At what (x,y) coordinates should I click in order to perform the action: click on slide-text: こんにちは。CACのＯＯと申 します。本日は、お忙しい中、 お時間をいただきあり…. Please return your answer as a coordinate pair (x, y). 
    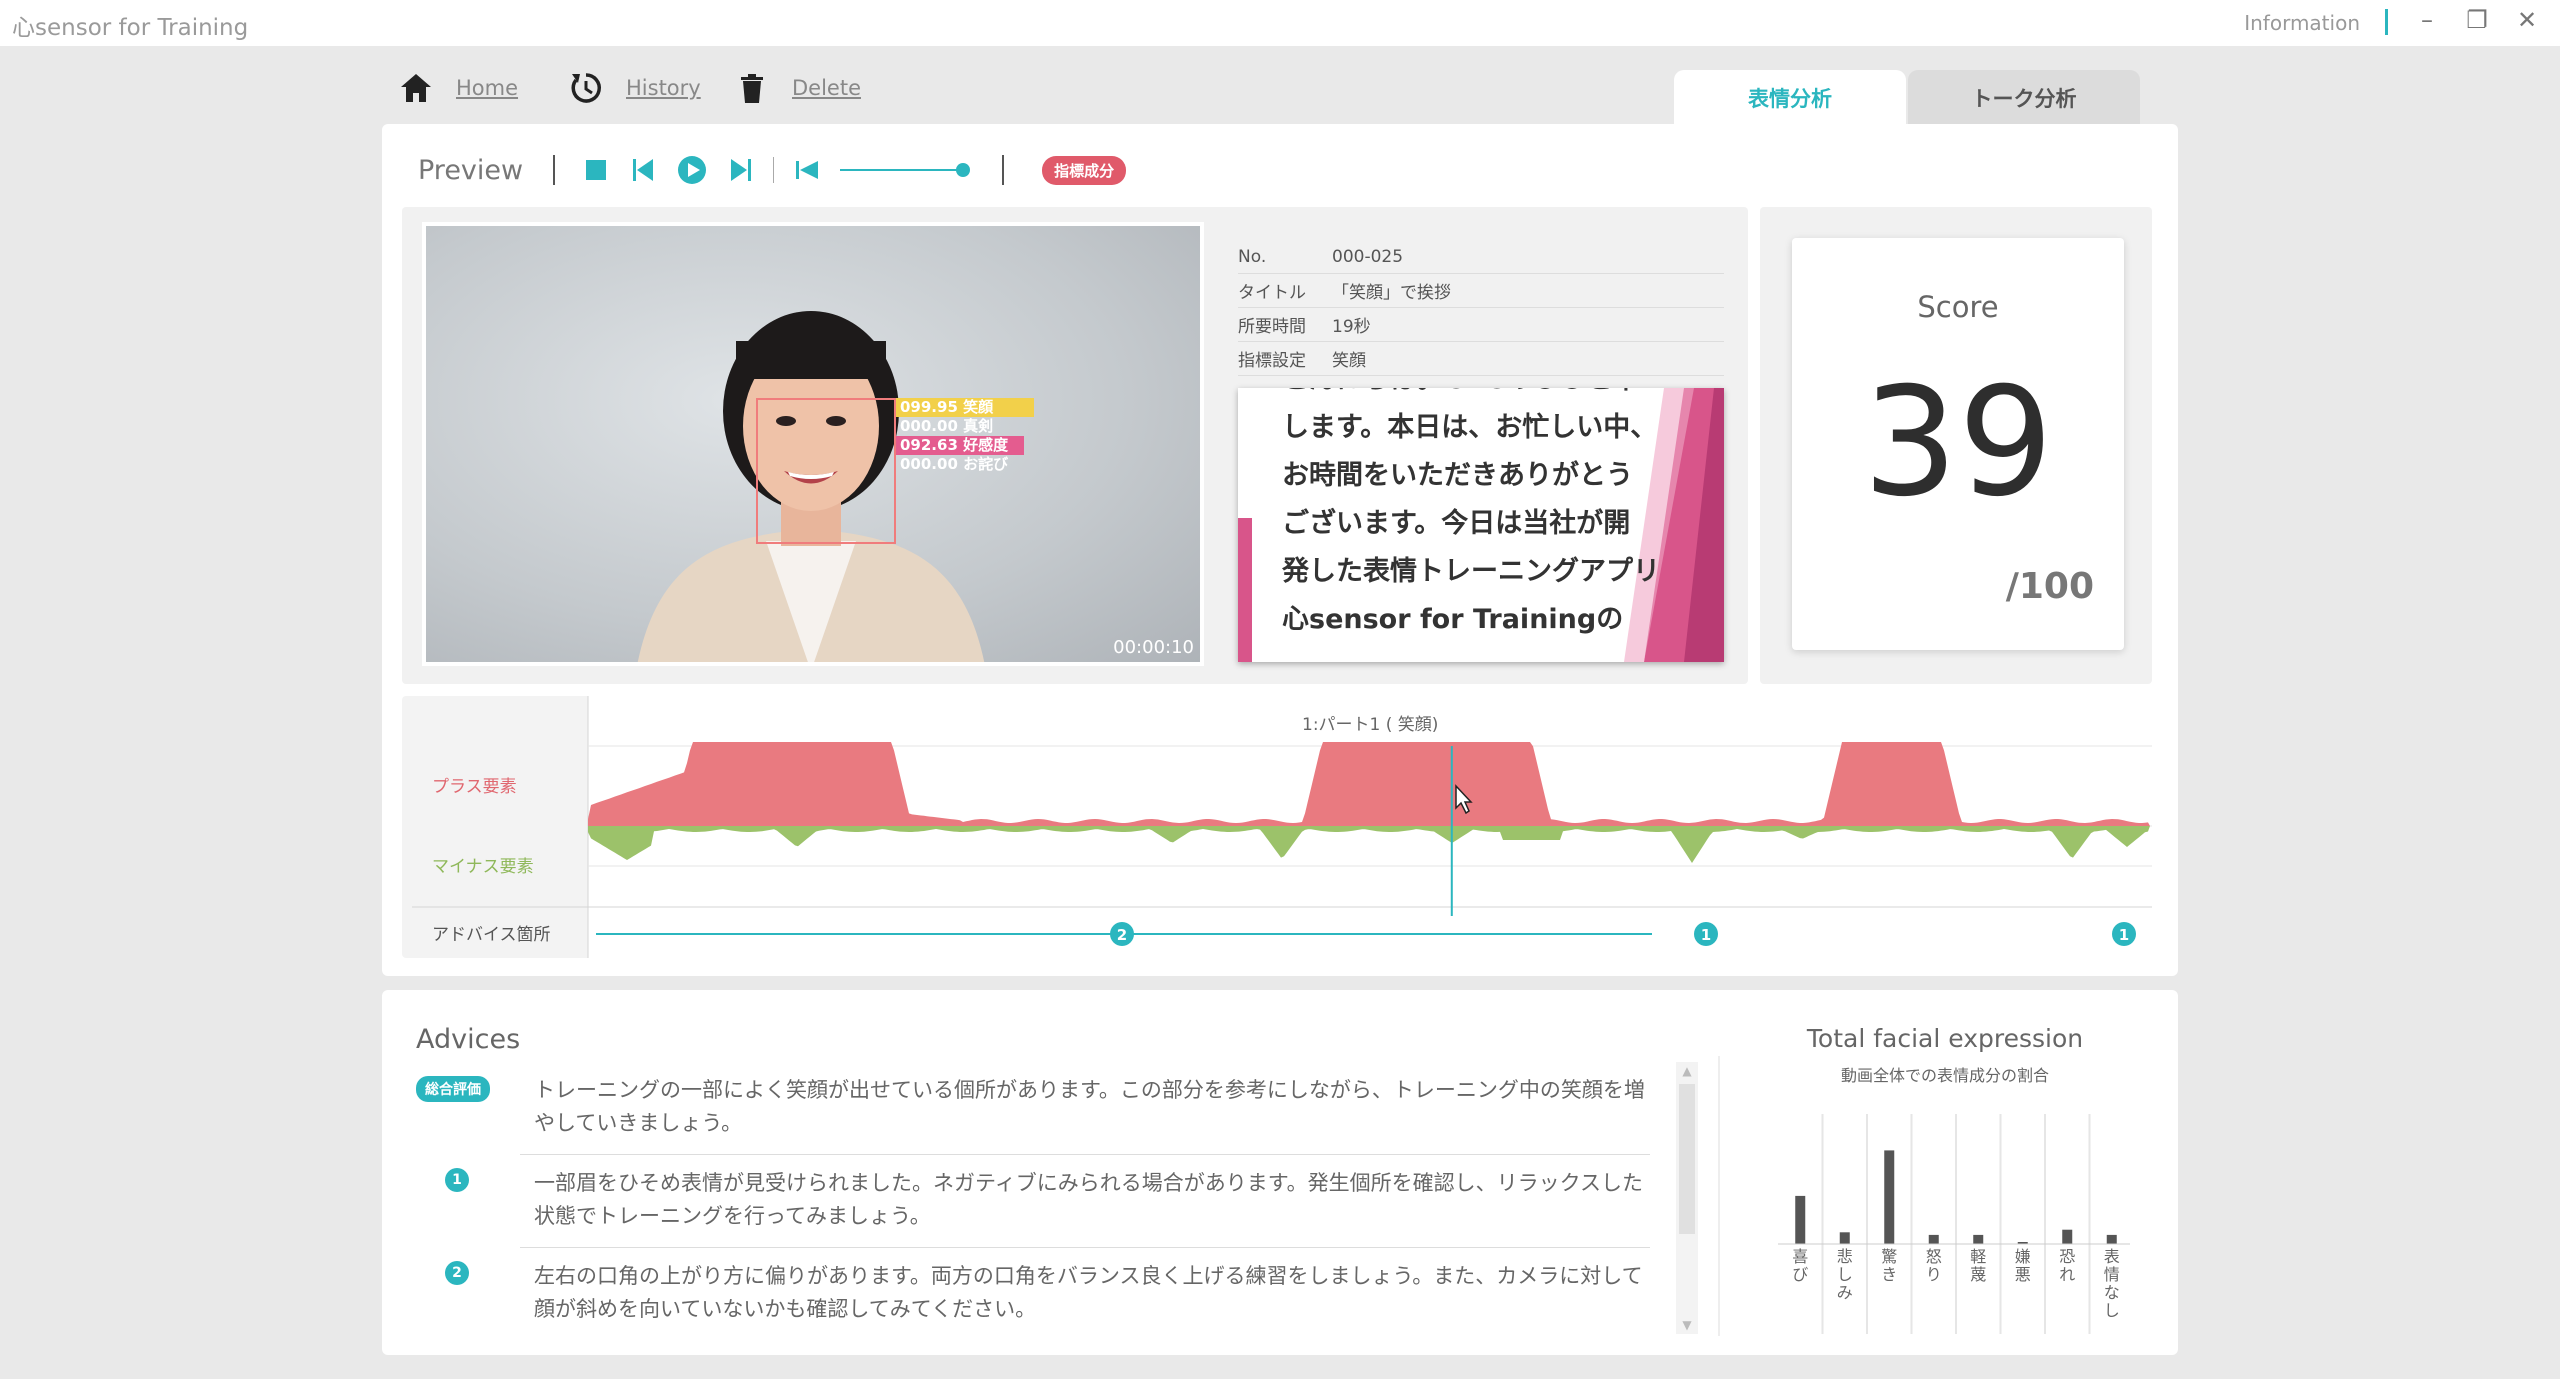
    Looking at the image, I should click on (1492, 516).